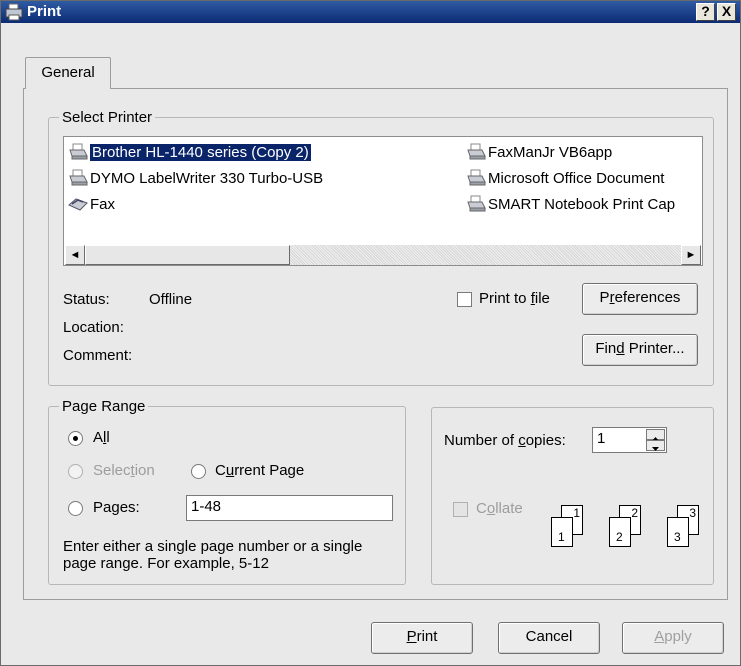 The width and height of the screenshot is (741, 666). Describe the element at coordinates (207, 178) in the screenshot. I see `printer-name: DYMO LabelWriter 330 Turbo-USB` at that location.